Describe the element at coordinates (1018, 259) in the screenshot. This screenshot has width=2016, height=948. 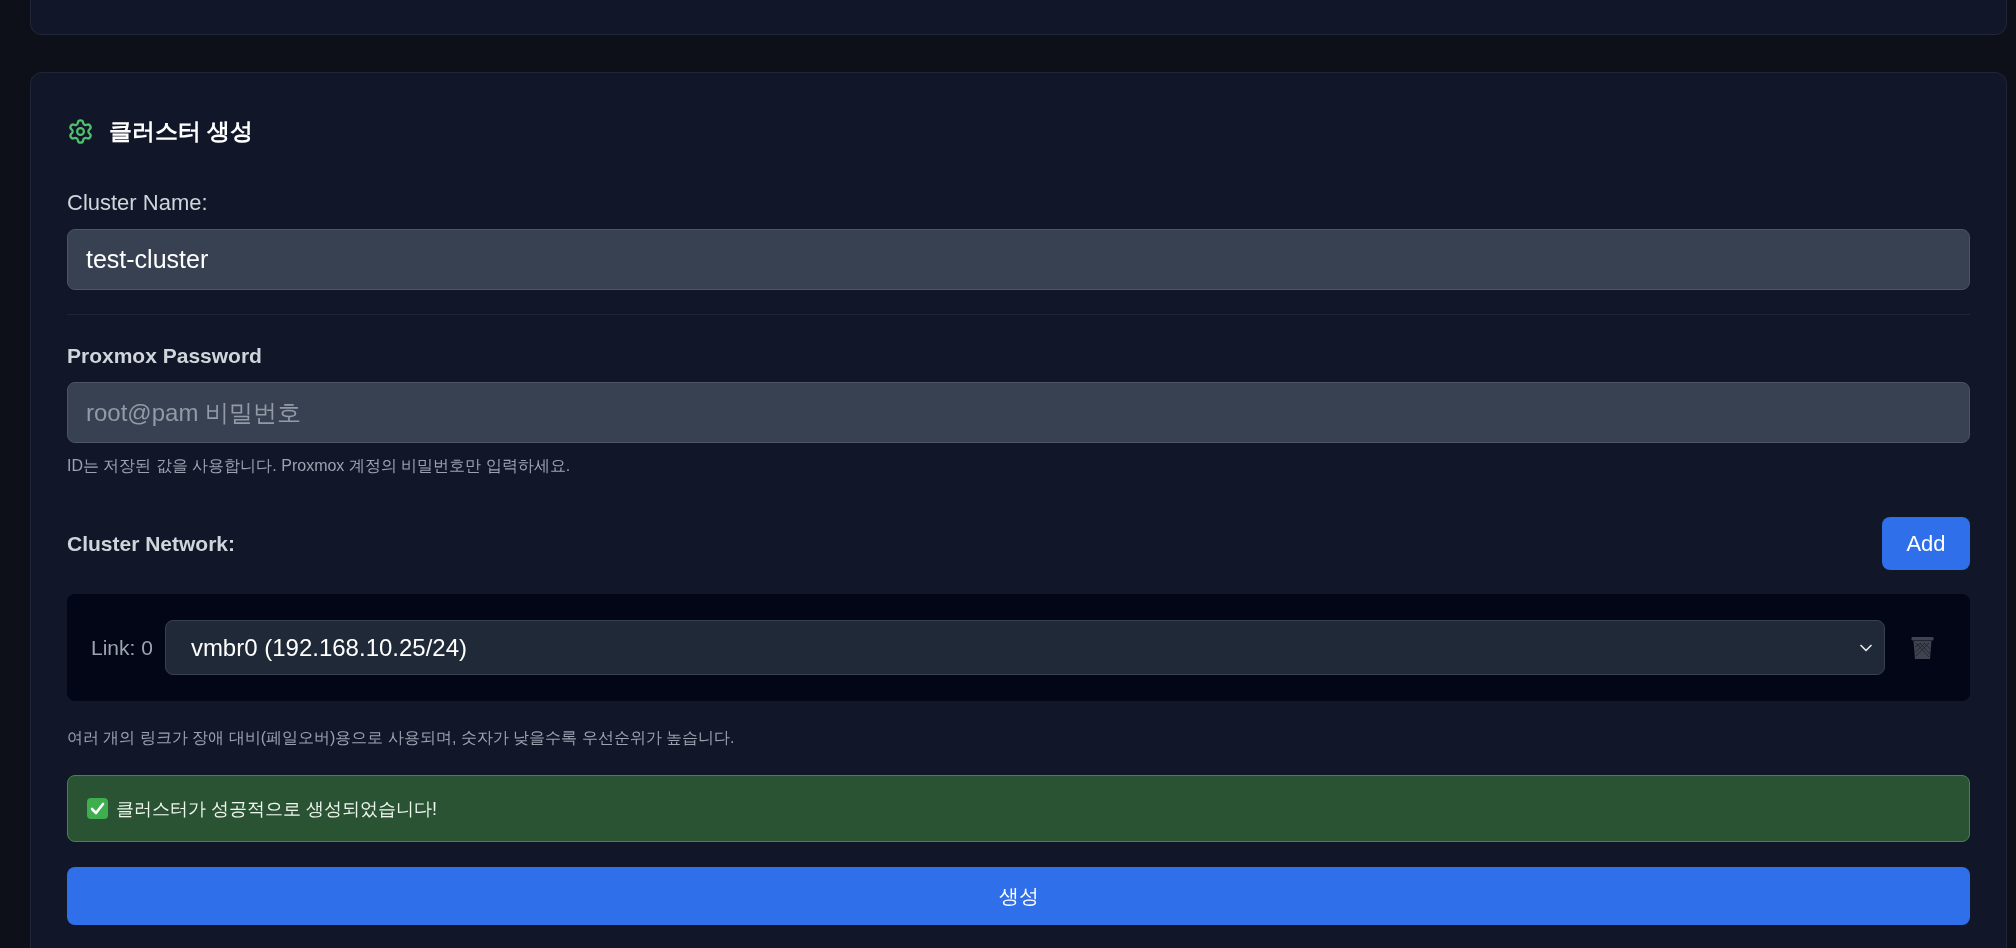
I see `cluster-name-field: test-cluster` at that location.